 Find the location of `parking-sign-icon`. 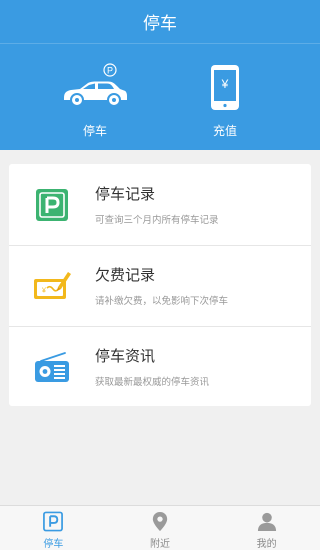

parking-sign-icon is located at coordinates (52, 204).